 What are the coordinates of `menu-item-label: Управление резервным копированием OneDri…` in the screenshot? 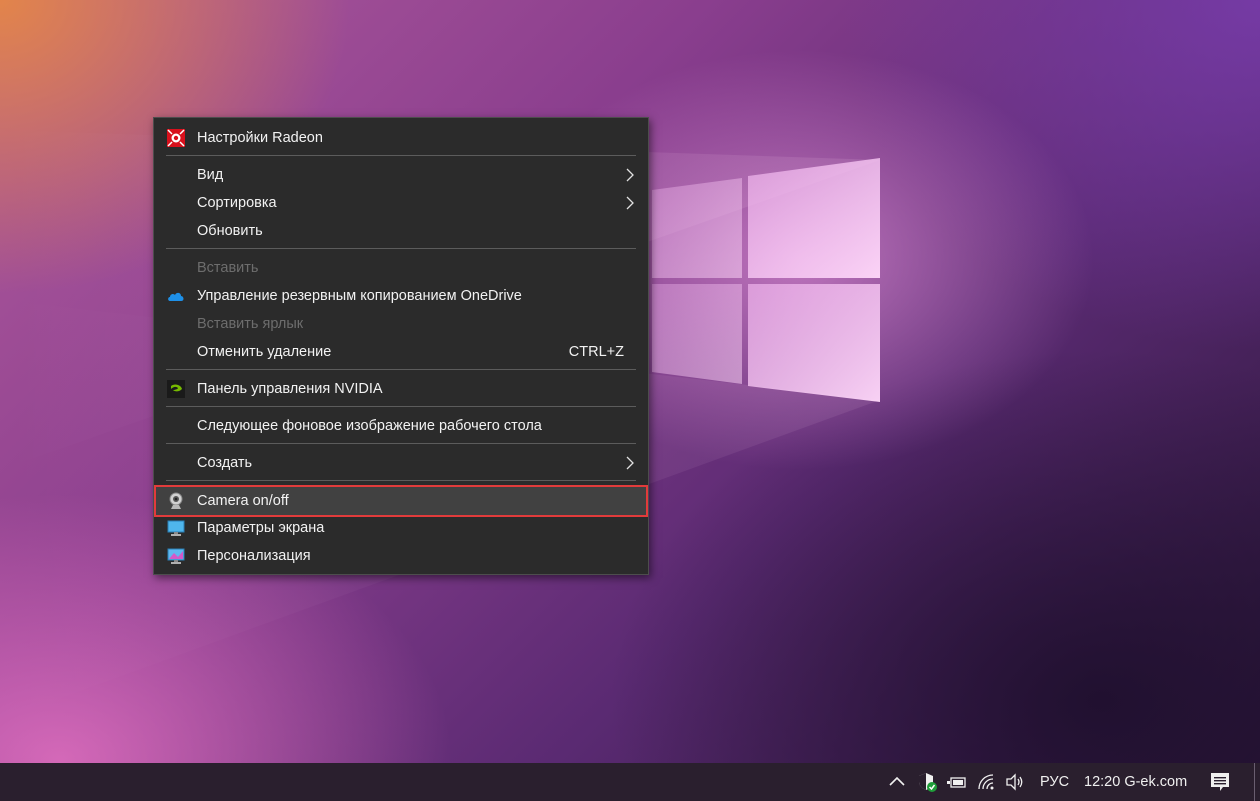 It's located at (359, 296).